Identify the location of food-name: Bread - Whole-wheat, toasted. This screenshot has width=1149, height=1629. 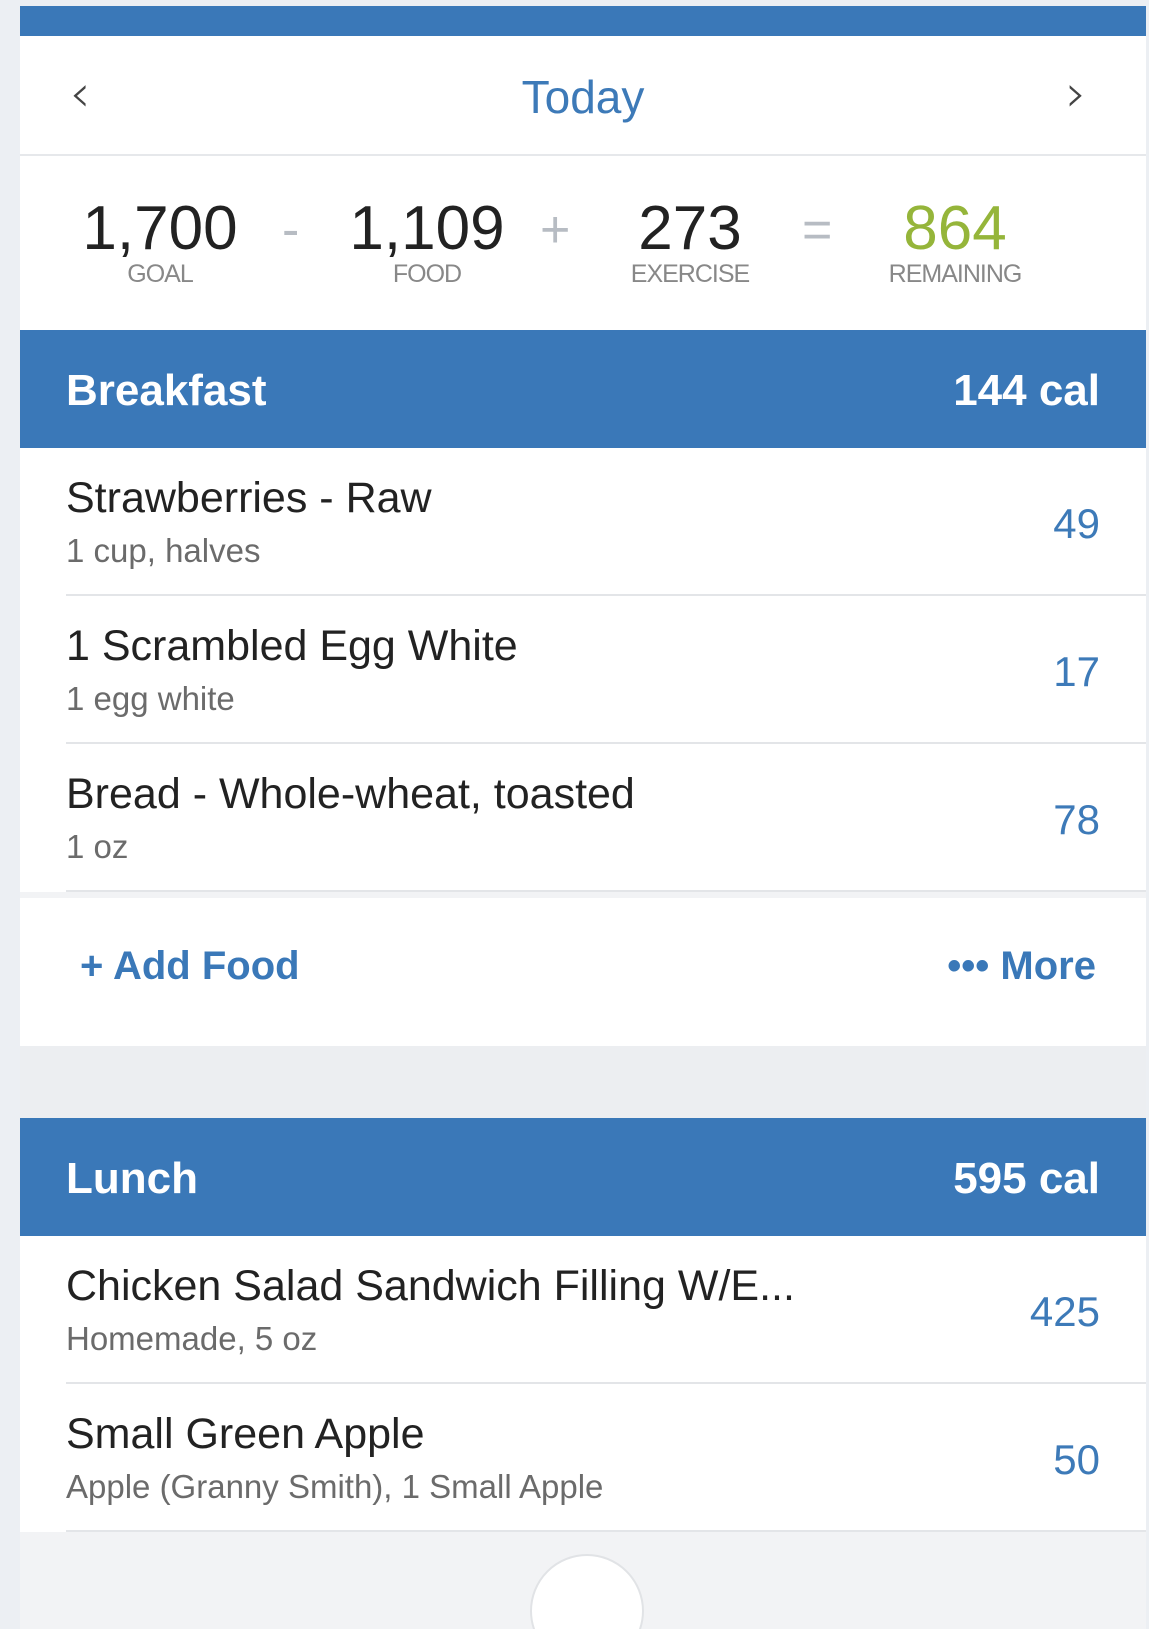
(350, 794).